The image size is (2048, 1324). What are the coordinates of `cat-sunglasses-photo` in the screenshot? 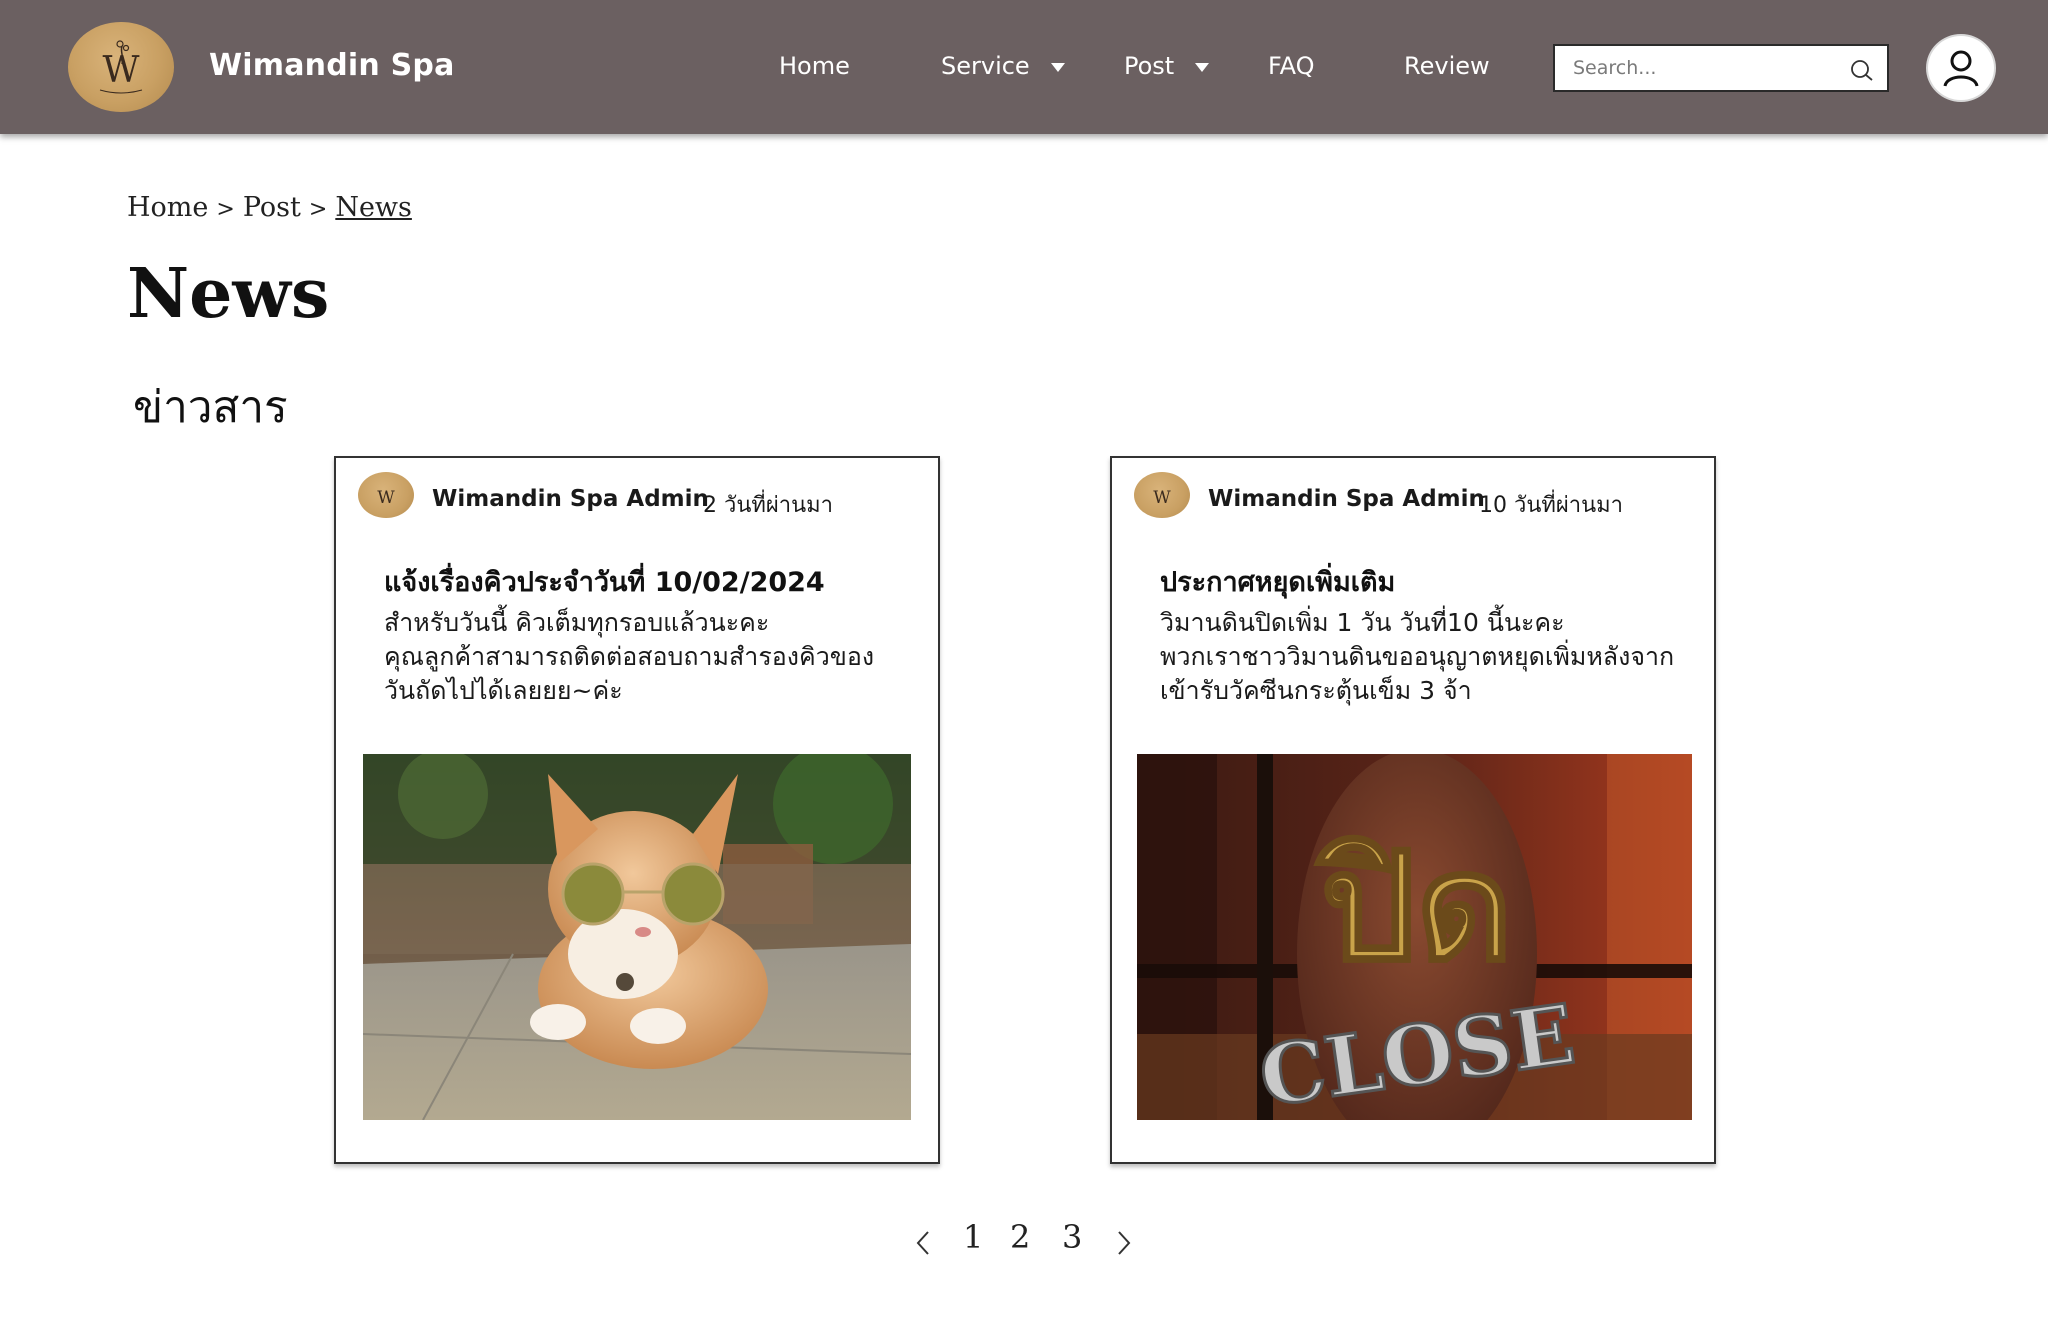 It's located at (637, 937).